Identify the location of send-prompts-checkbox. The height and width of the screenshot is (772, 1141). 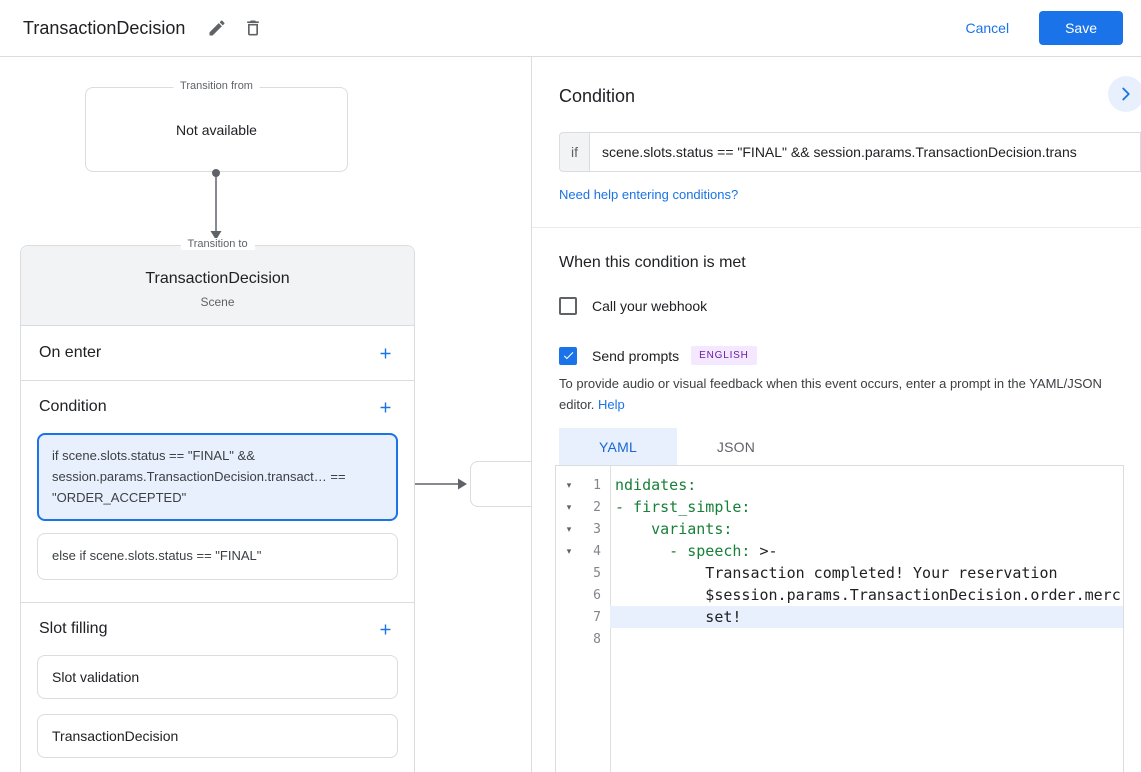
(568, 355).